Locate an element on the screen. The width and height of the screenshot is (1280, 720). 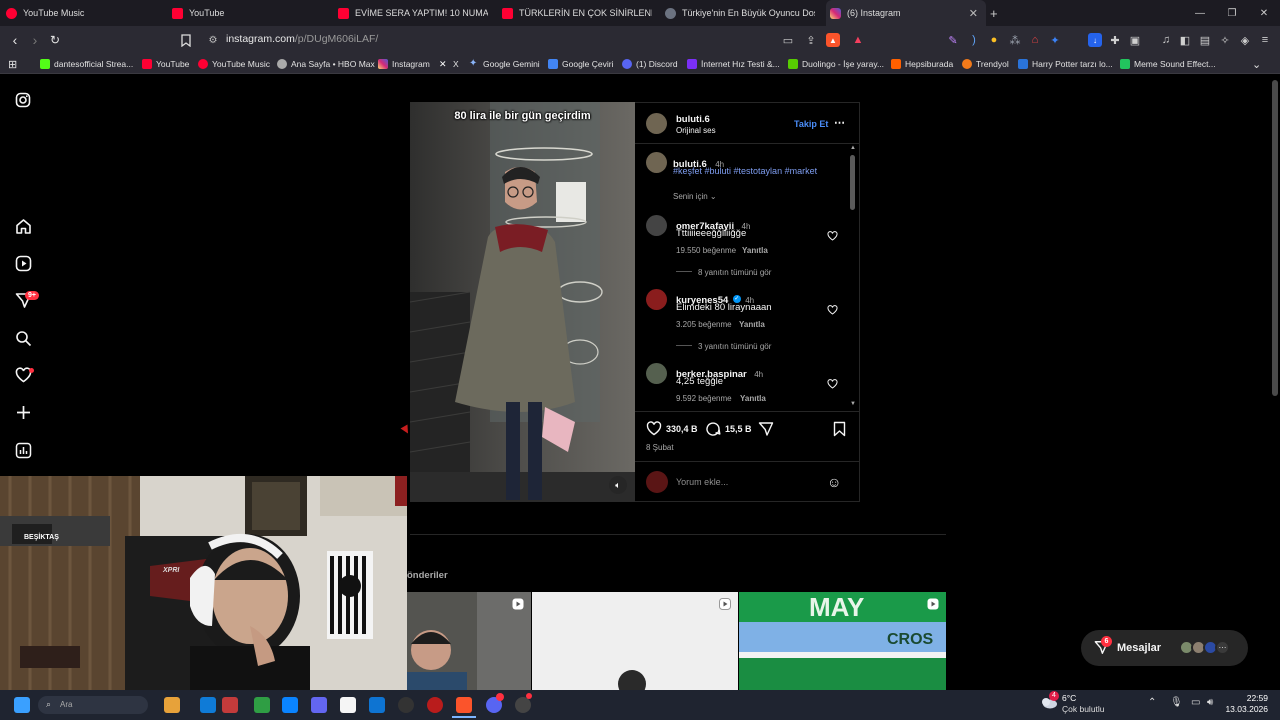
media-icon: ♫ is located at coordinates (1166, 40).